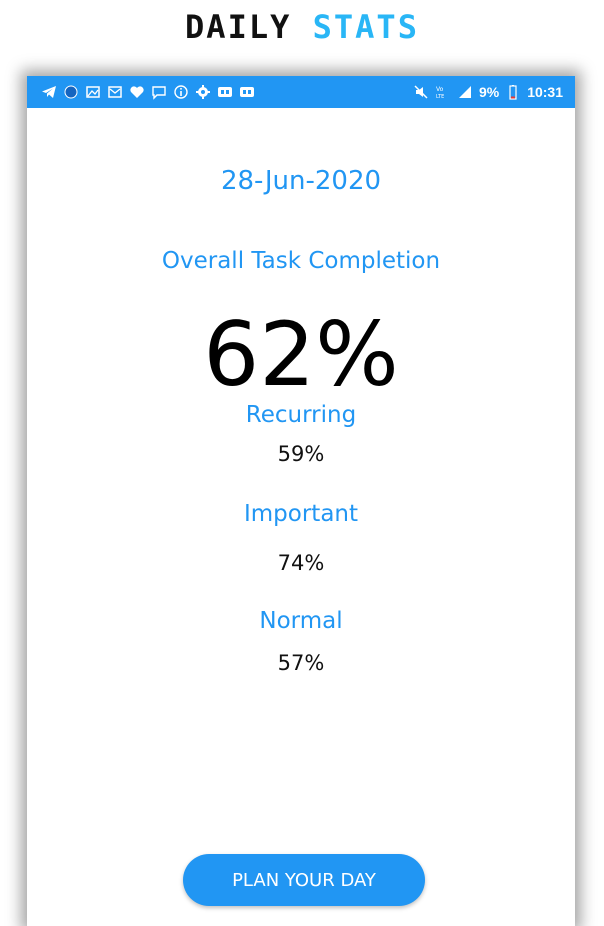  What do you see at coordinates (545, 92) in the screenshot?
I see `clock: 10:31` at bounding box center [545, 92].